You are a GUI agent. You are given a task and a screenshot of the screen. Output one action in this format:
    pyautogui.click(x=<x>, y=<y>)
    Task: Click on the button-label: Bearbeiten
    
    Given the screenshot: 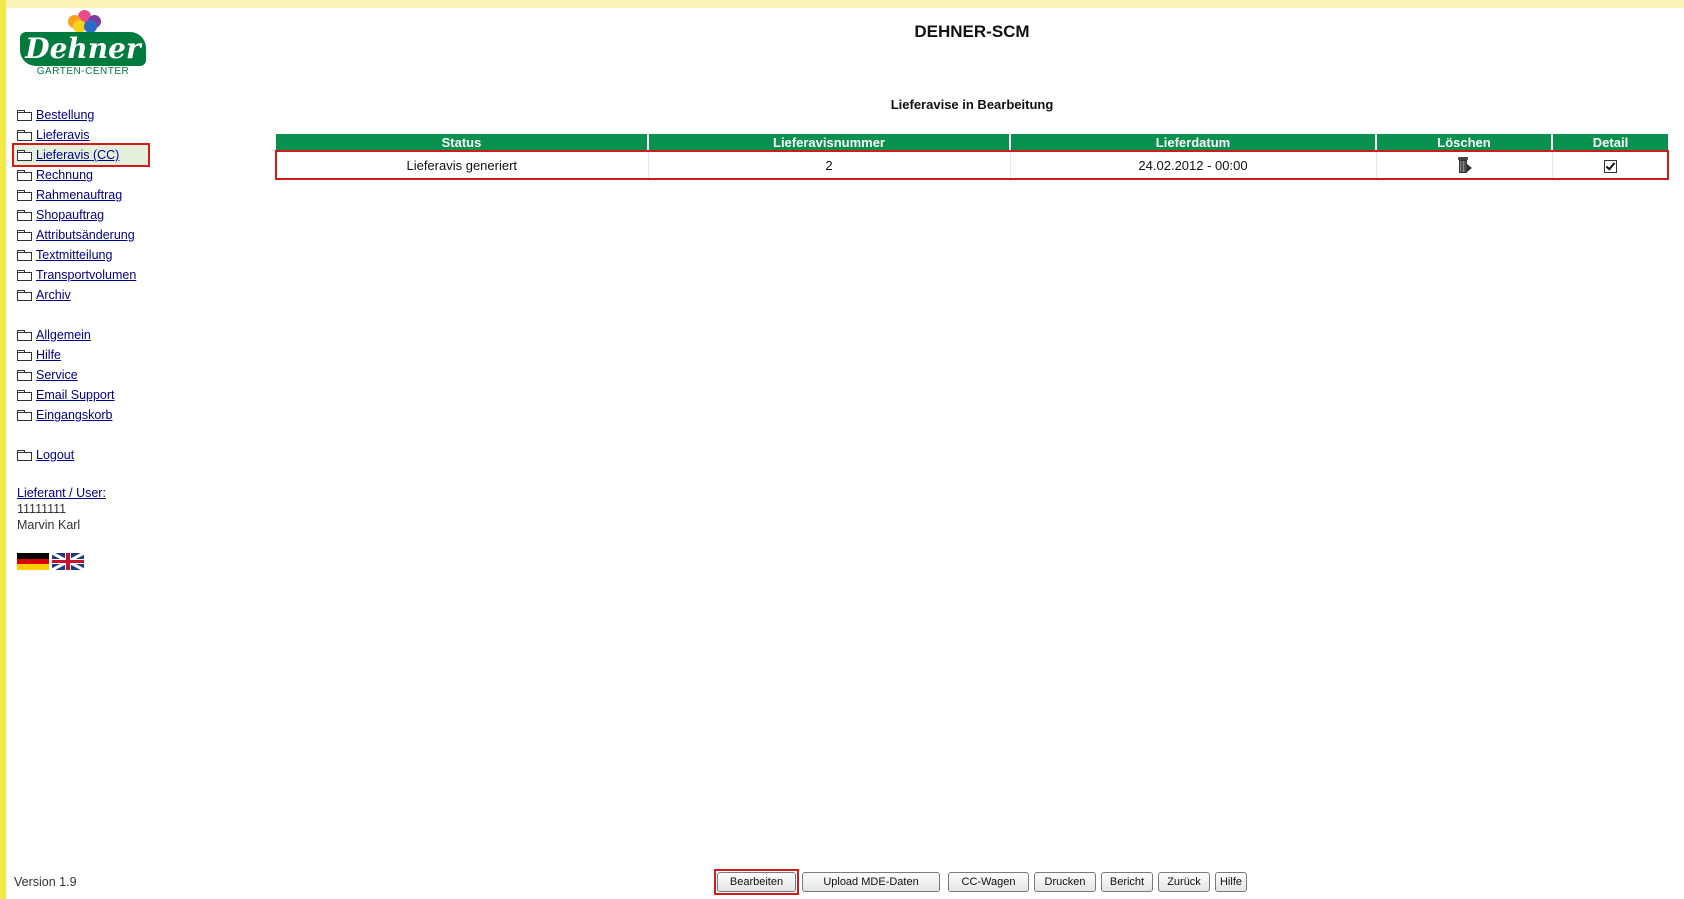 What is the action you would take?
    pyautogui.click(x=756, y=882)
    